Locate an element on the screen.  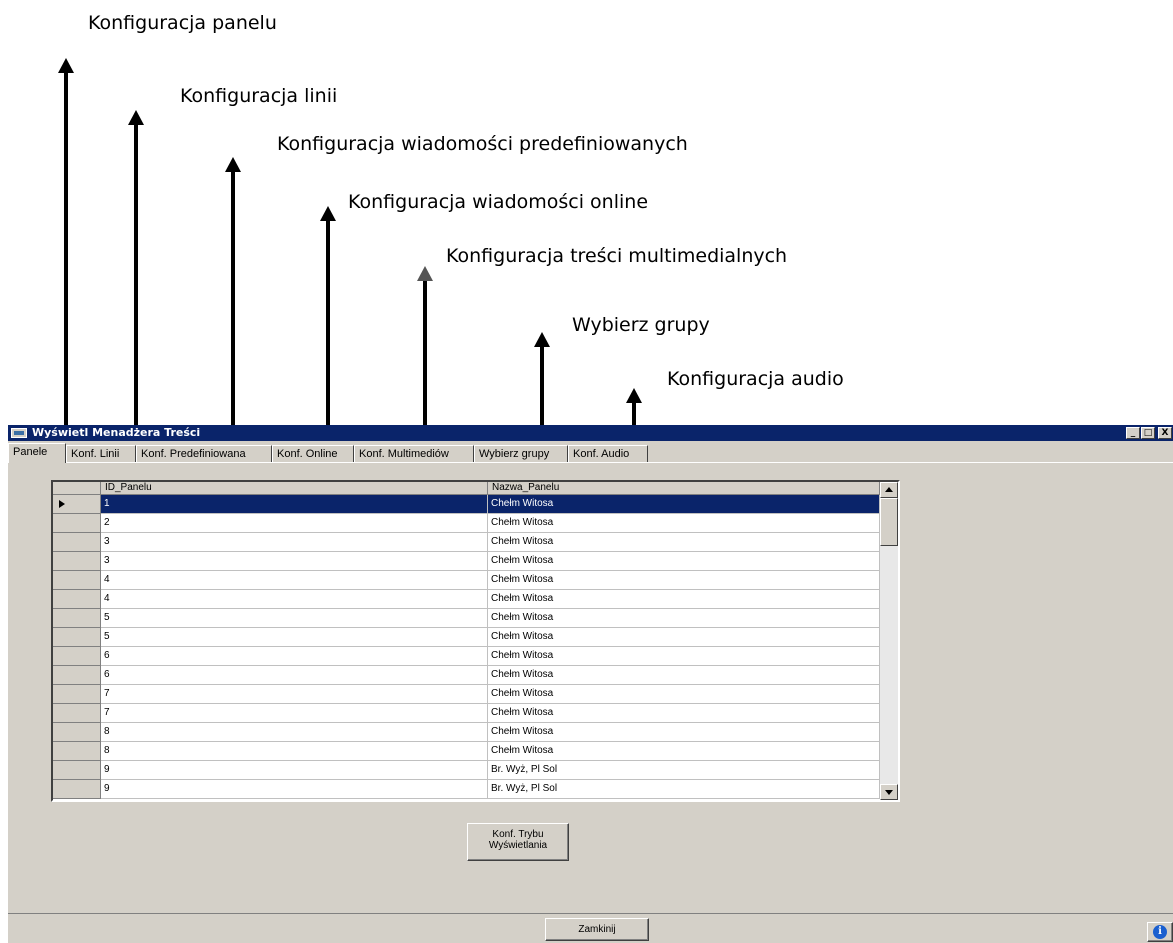
maximize-button: □ is located at coordinates (1148, 433).